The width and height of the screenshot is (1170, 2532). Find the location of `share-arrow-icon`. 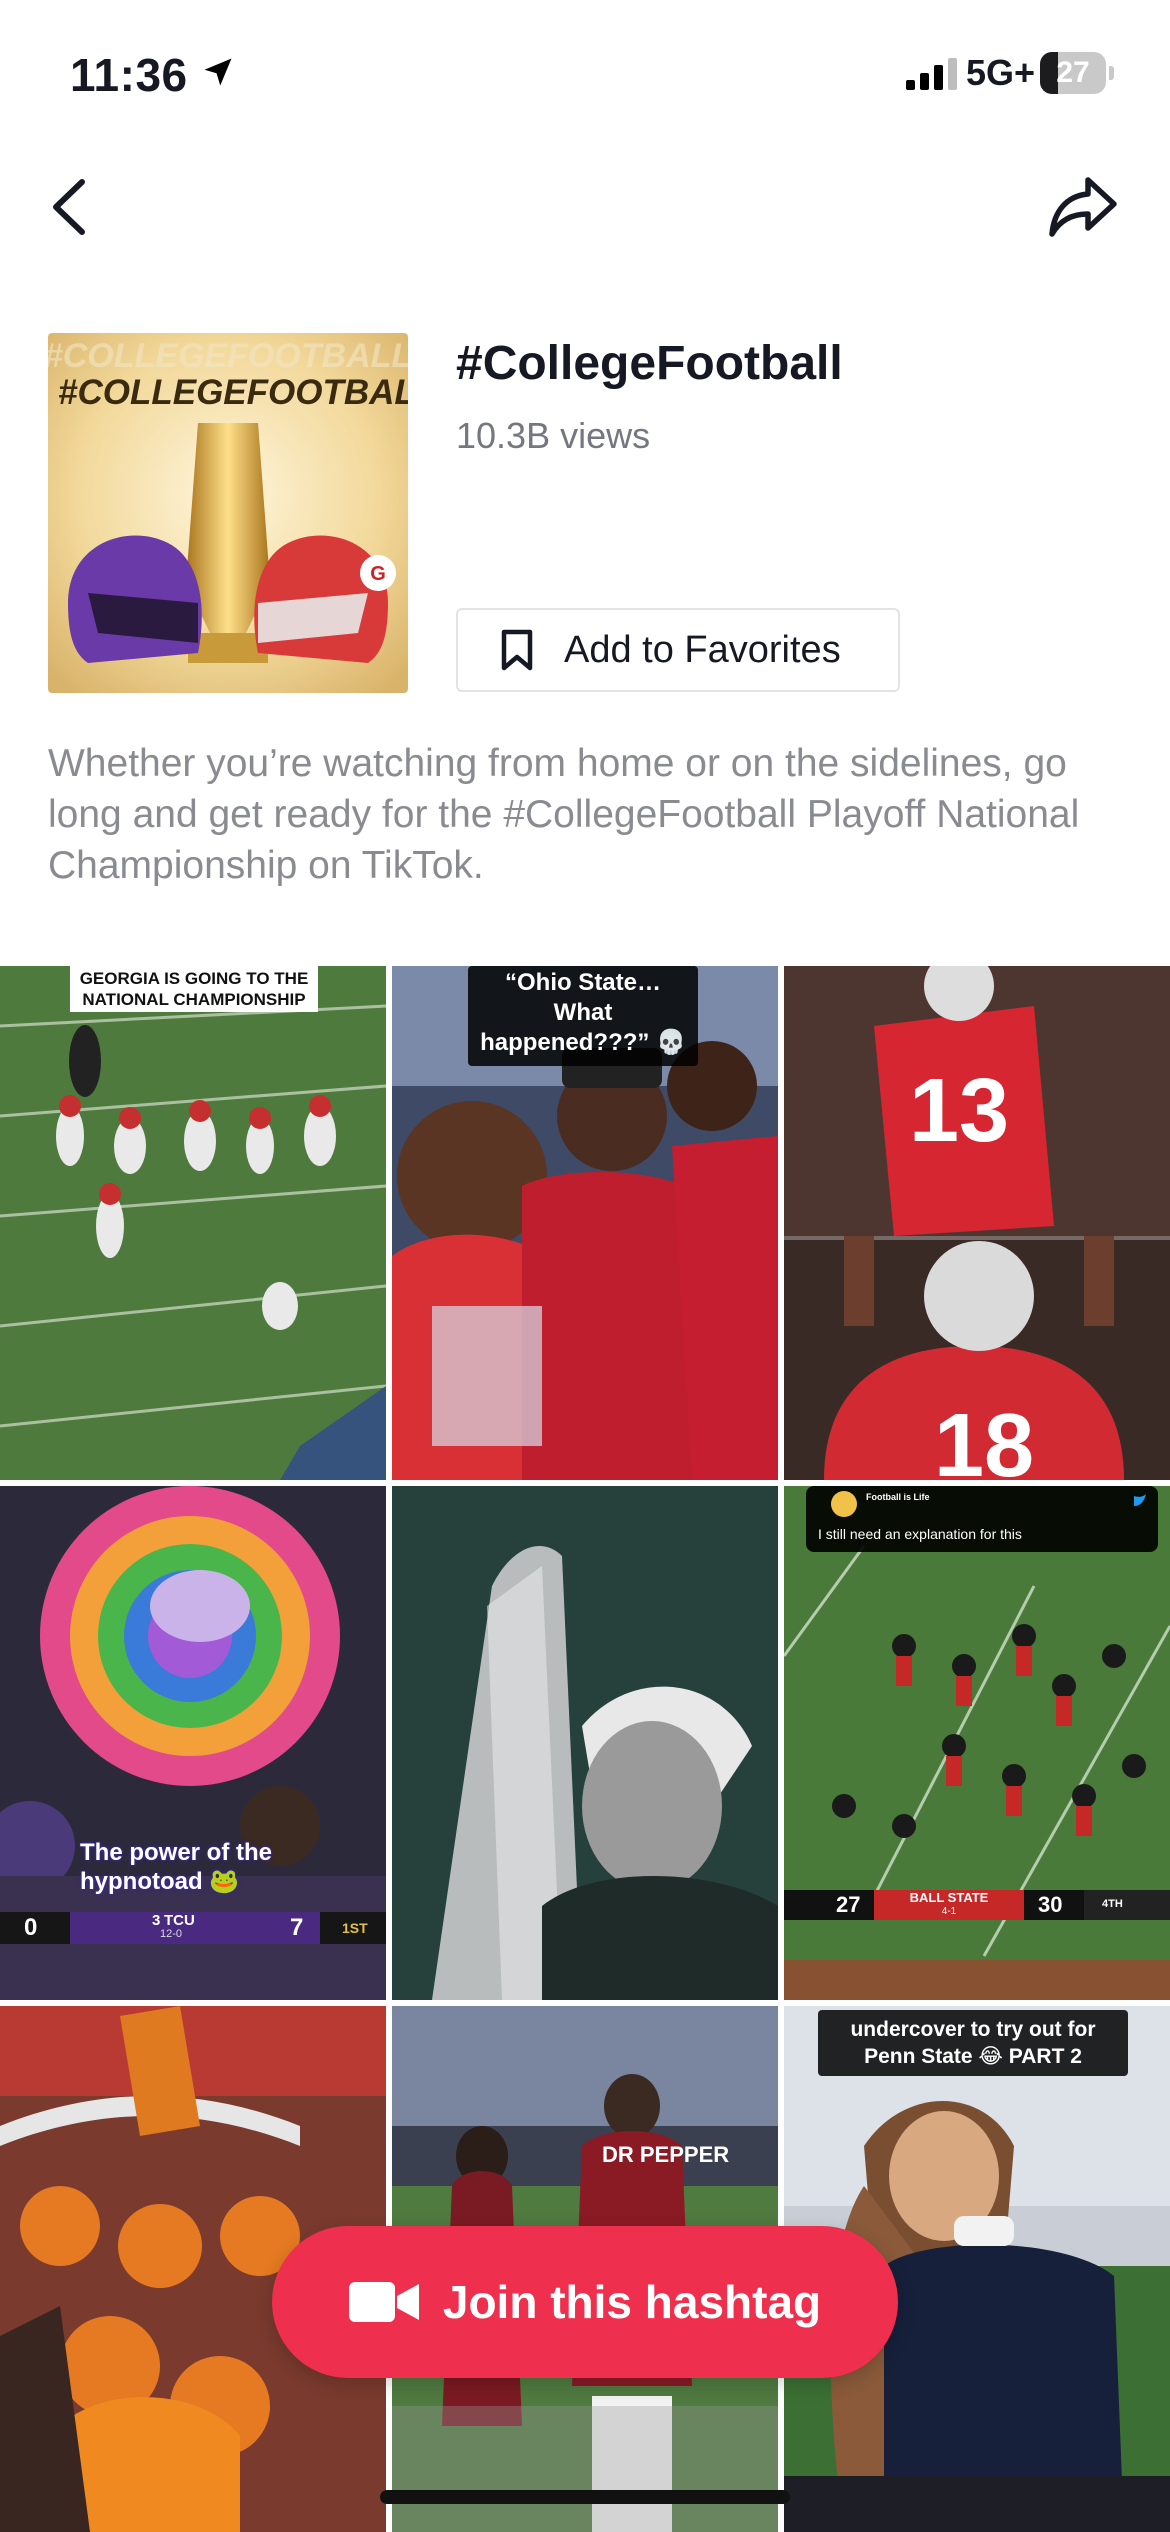

share-arrow-icon is located at coordinates (1083, 207).